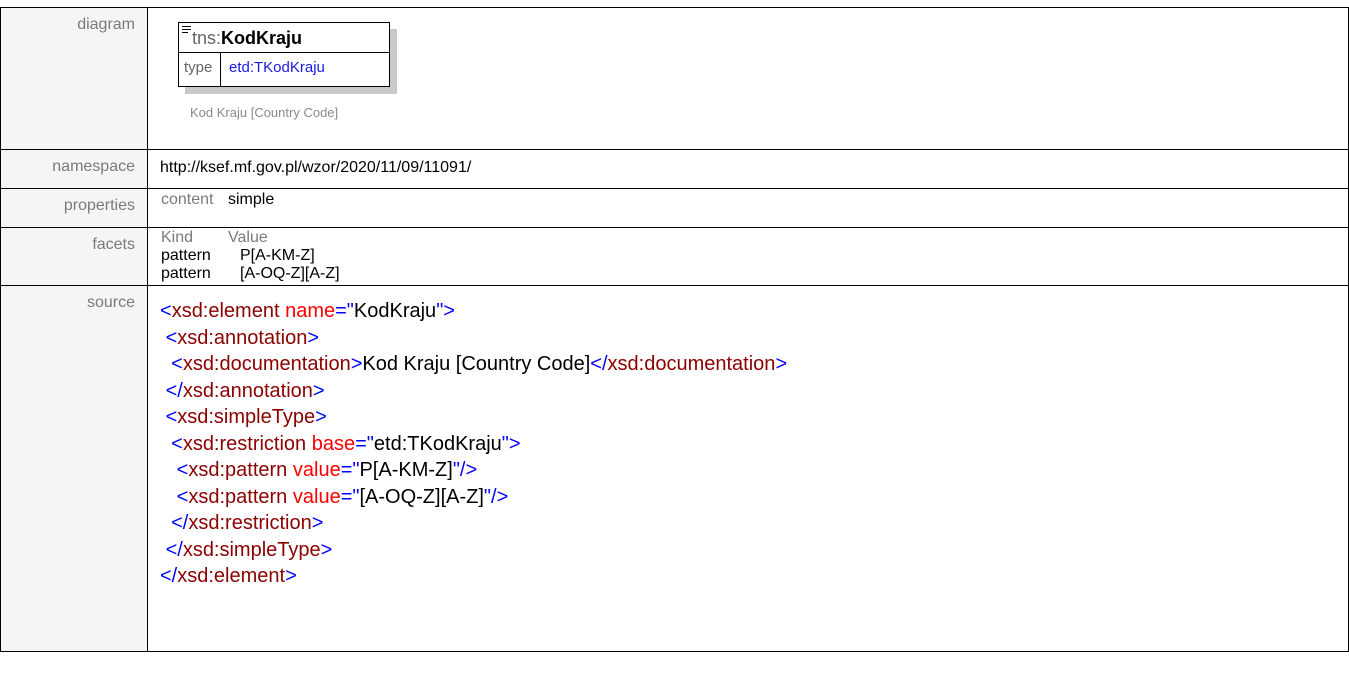 This screenshot has height=696, width=1349. I want to click on source-line-10: </xsd:simpleType>, so click(249, 549).